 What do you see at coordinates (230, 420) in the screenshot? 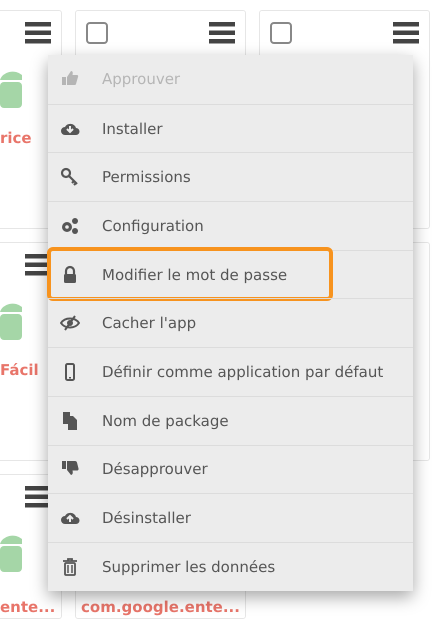
I see `menu-item: Nom de package` at bounding box center [230, 420].